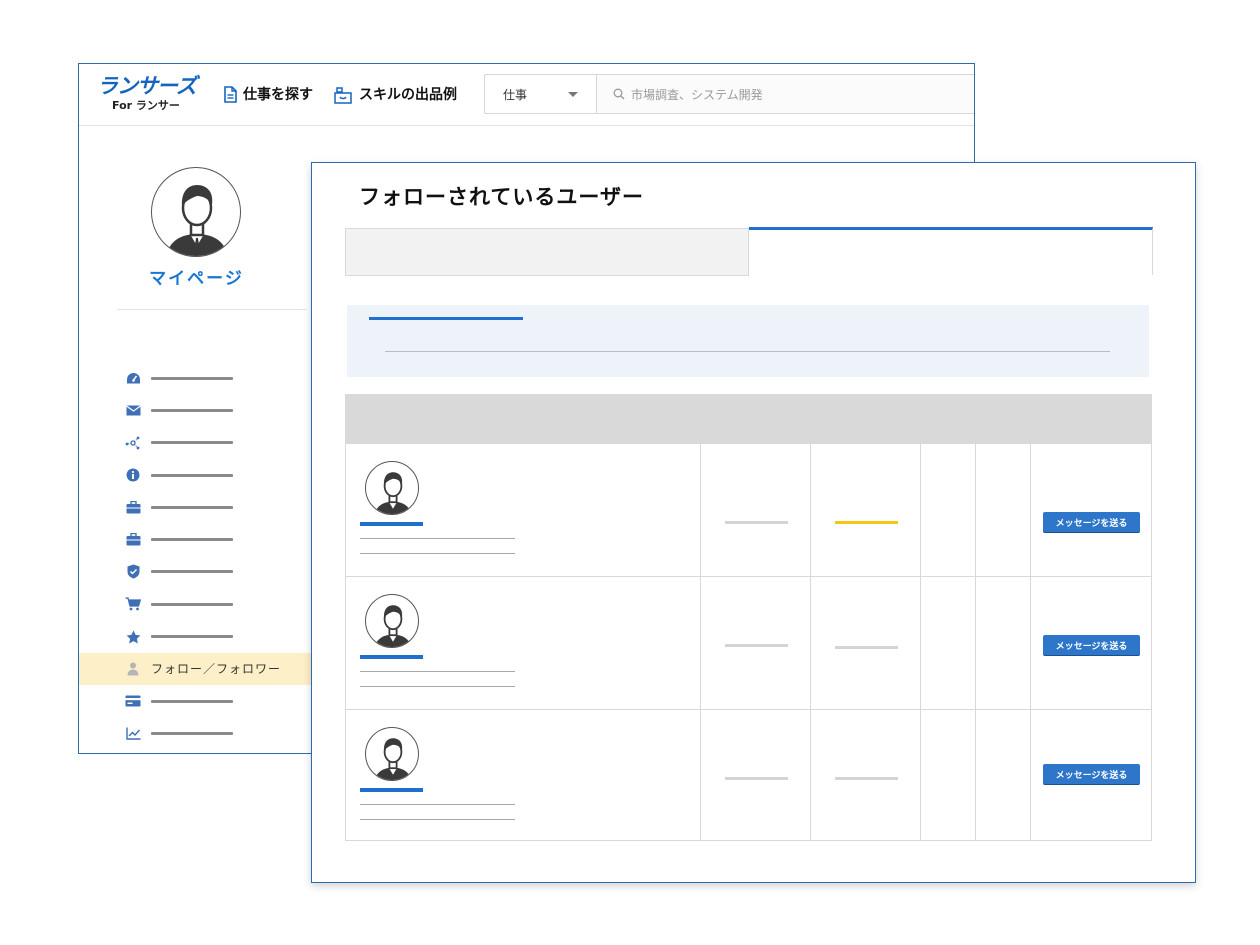  I want to click on search-placeholder: 市場調査、システム開発, so click(697, 94).